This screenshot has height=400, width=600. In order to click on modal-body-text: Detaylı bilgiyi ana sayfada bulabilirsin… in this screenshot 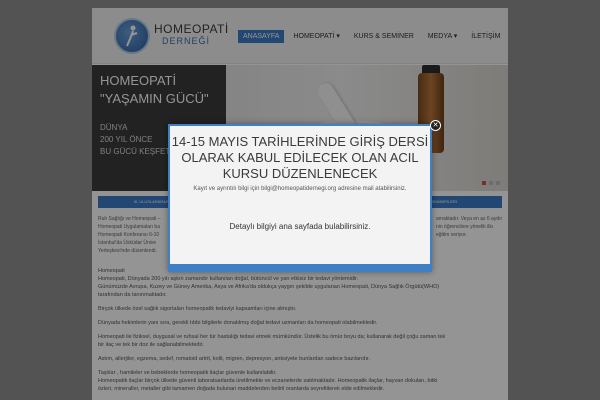, I will do `click(300, 226)`.